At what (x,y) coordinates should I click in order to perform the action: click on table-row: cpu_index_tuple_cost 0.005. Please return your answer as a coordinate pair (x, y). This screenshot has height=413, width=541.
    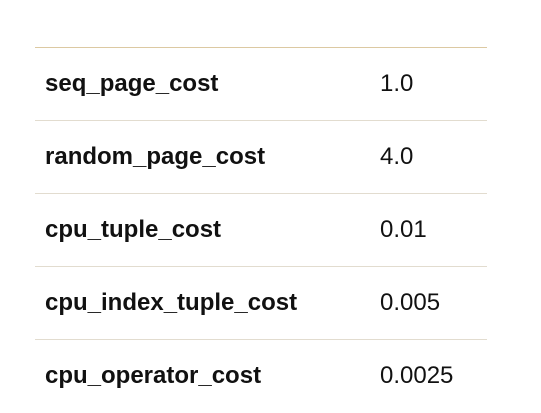
    Looking at the image, I should click on (261, 303).